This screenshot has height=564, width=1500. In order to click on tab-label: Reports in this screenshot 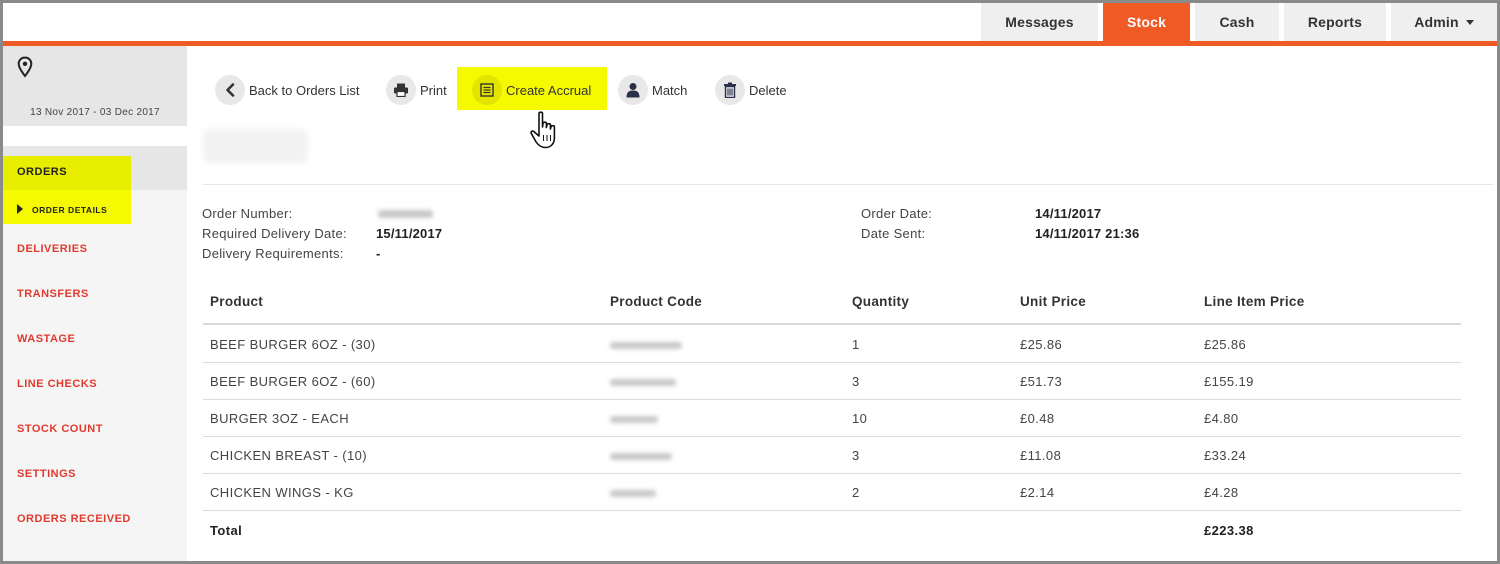, I will do `click(1335, 22)`.